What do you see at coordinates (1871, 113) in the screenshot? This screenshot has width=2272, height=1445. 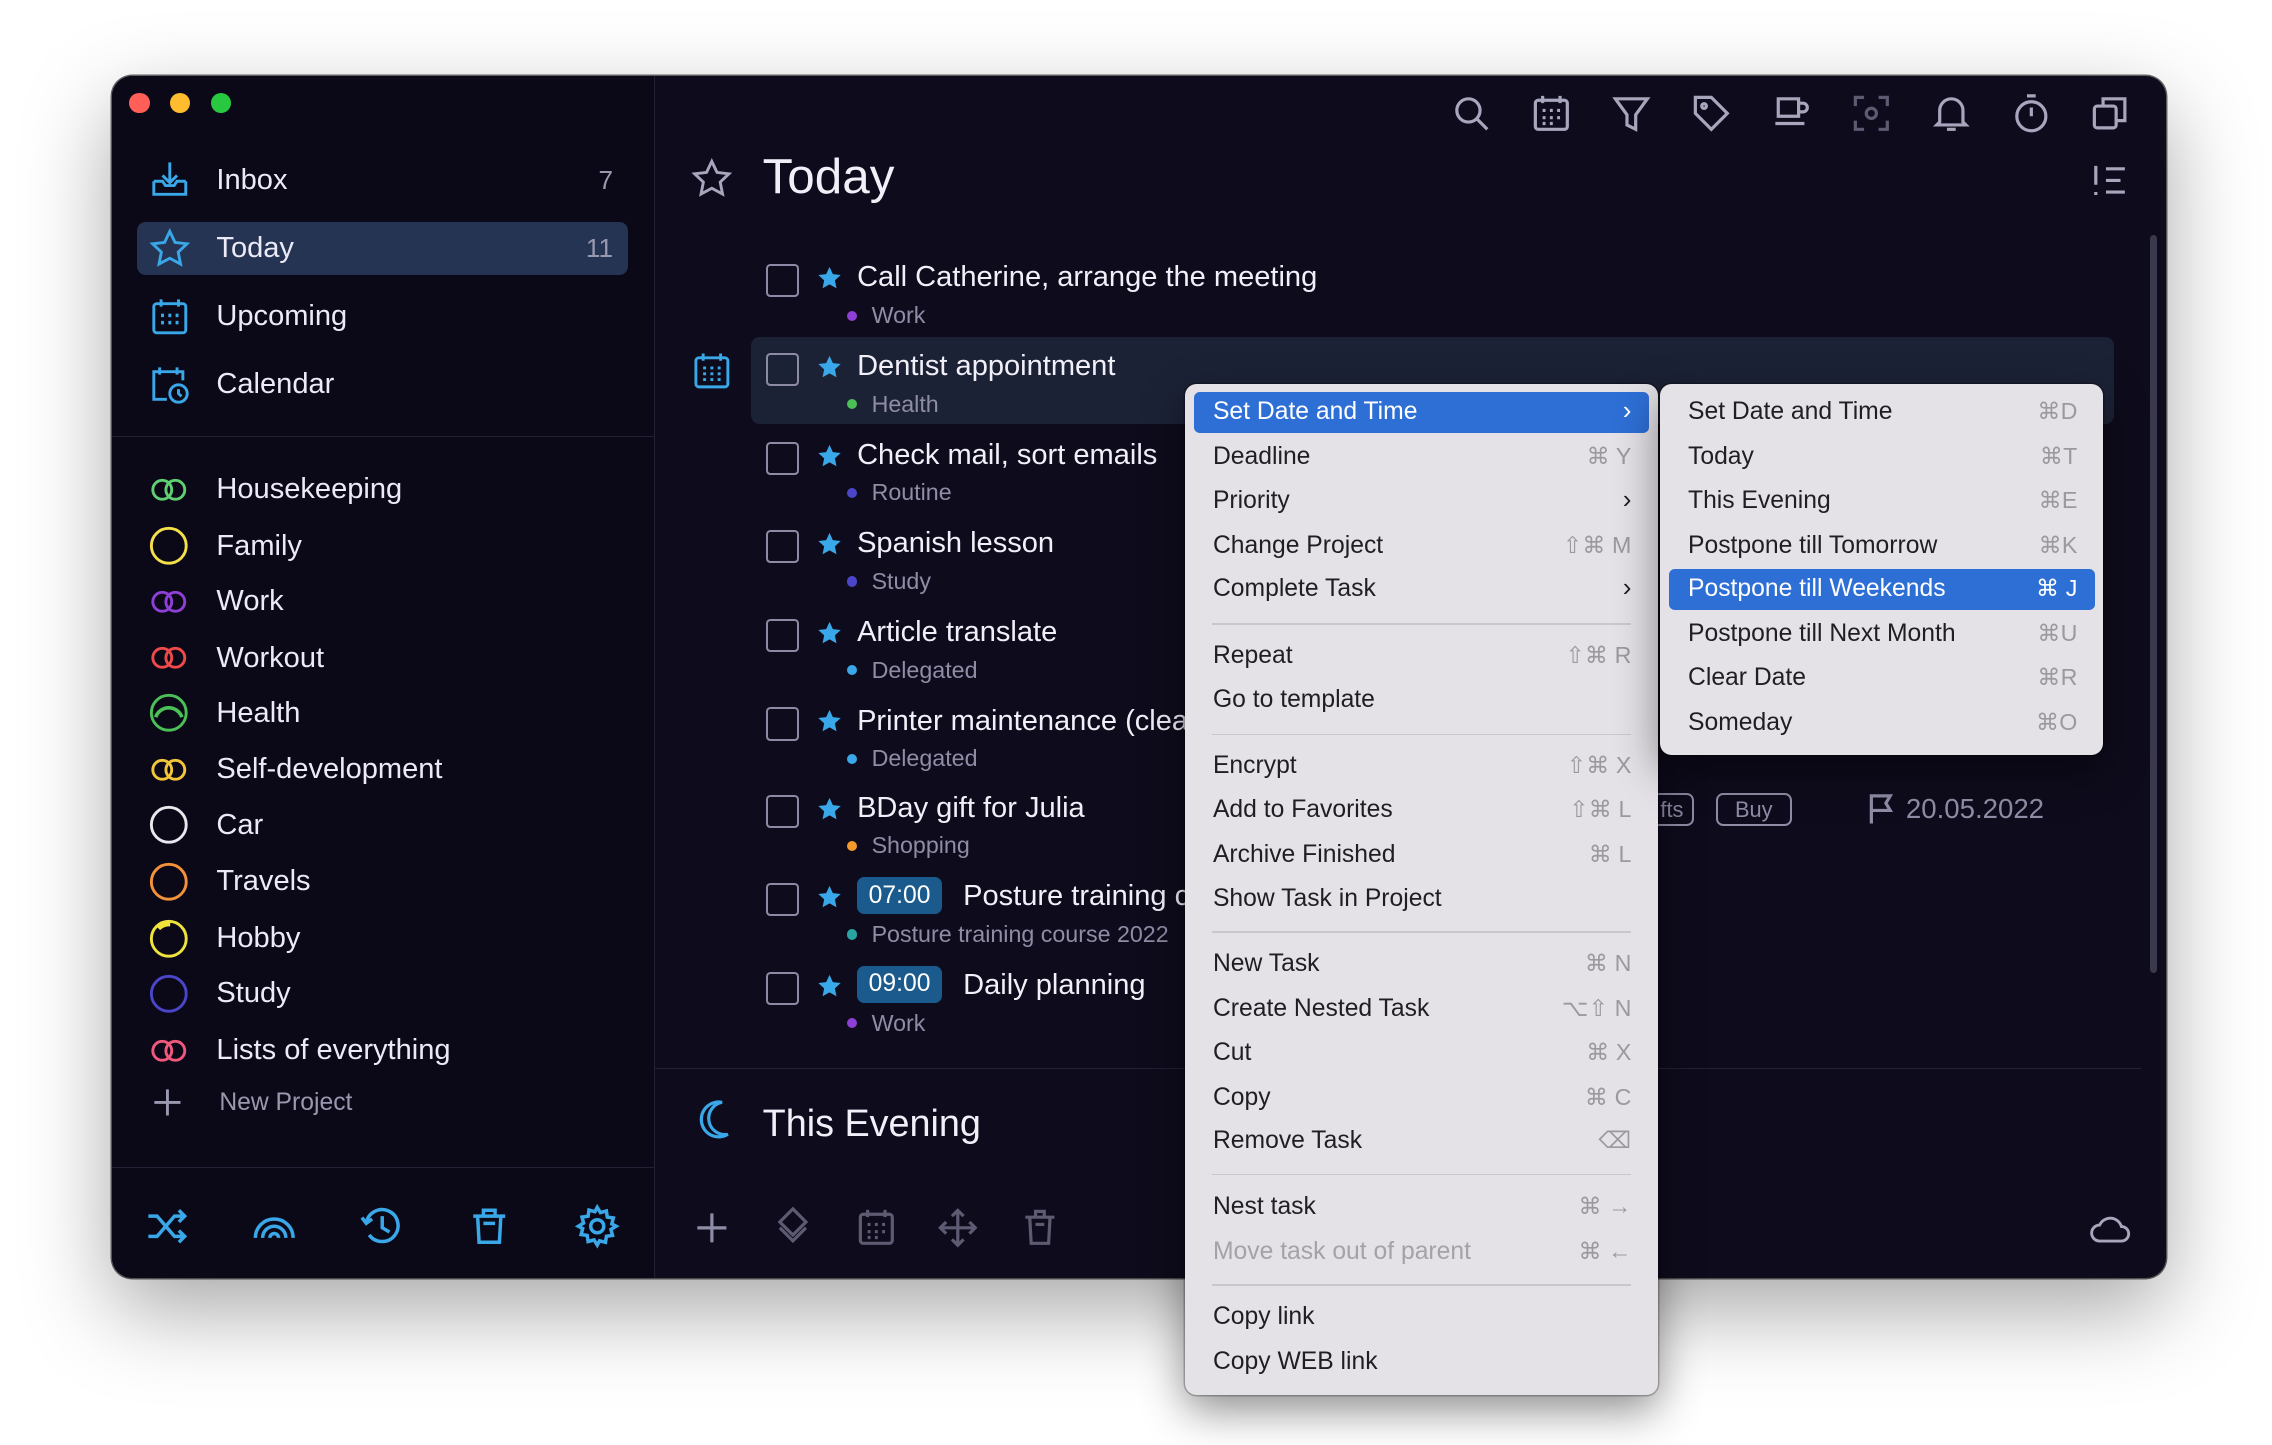 I see `focus-icon` at bounding box center [1871, 113].